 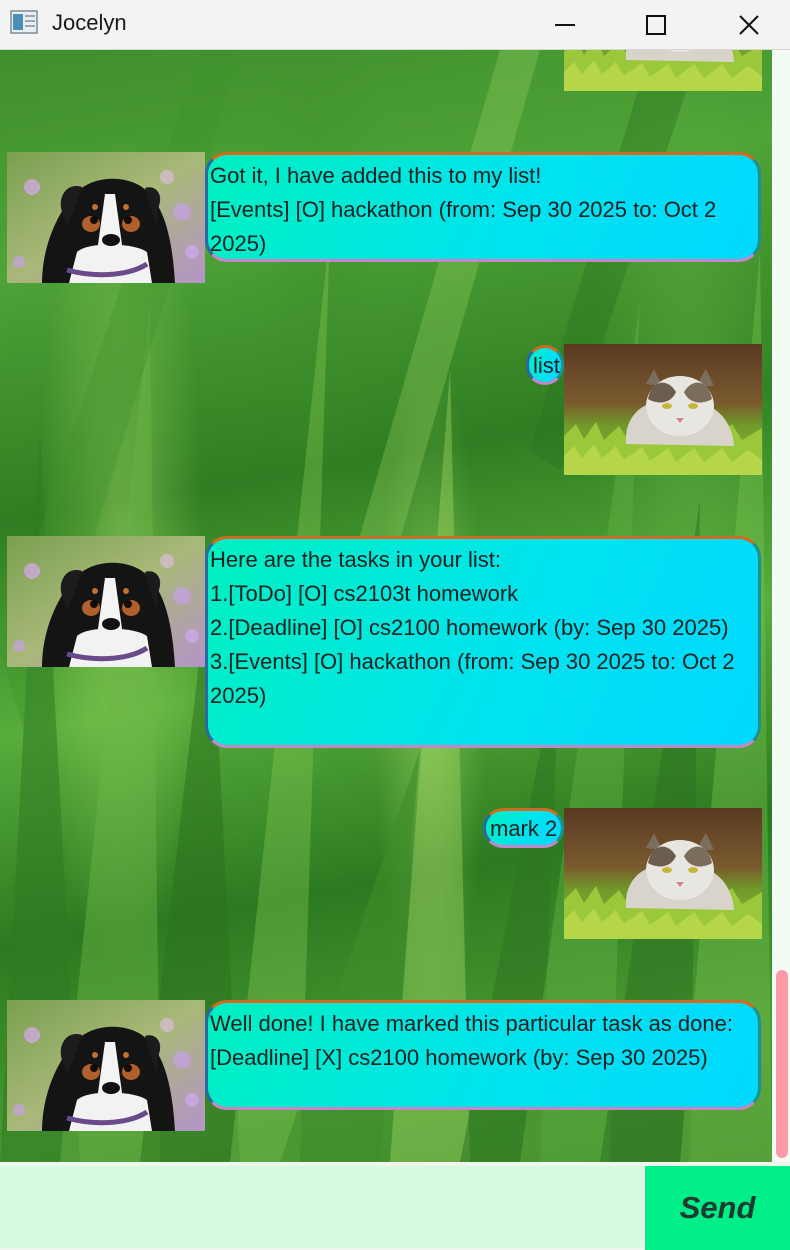 I want to click on maximize-icon, so click(x=656, y=24).